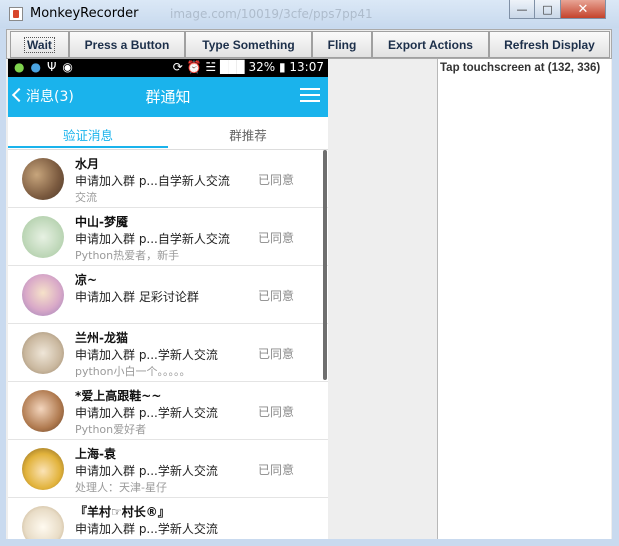 This screenshot has height=546, width=619. What do you see at coordinates (70, 67) in the screenshot?
I see `android-icon: ◉` at bounding box center [70, 67].